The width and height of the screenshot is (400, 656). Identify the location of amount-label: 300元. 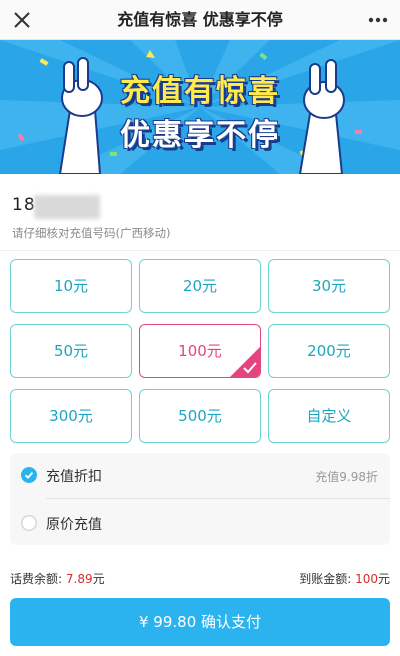
(71, 416).